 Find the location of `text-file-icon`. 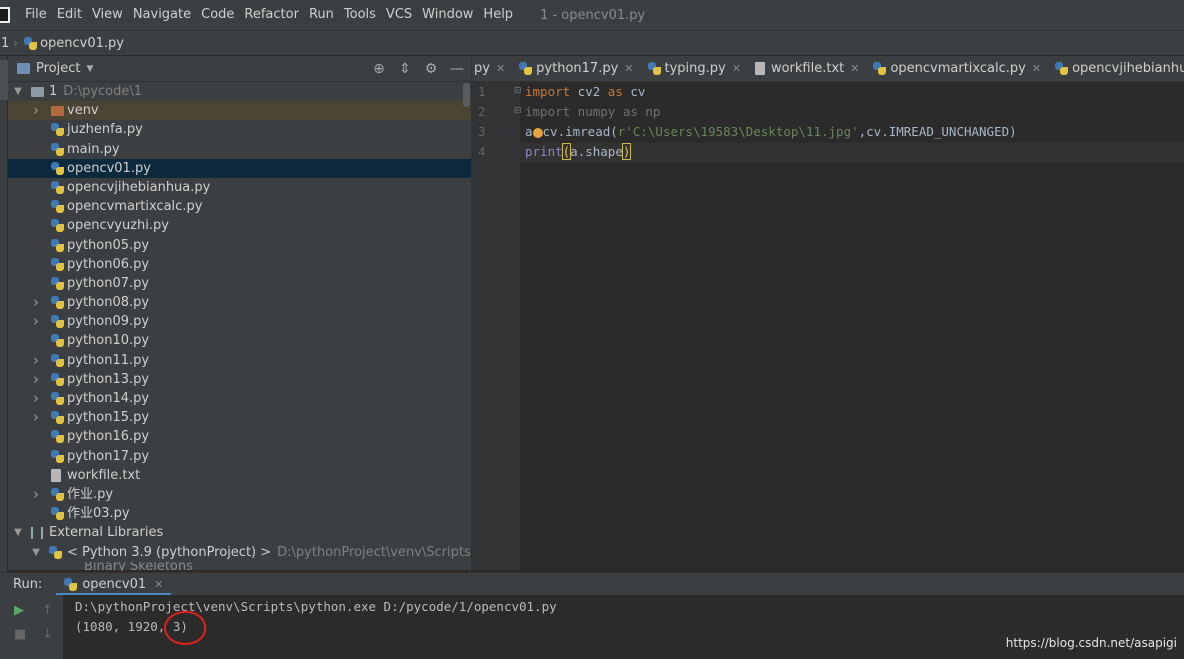

text-file-icon is located at coordinates (759, 68).